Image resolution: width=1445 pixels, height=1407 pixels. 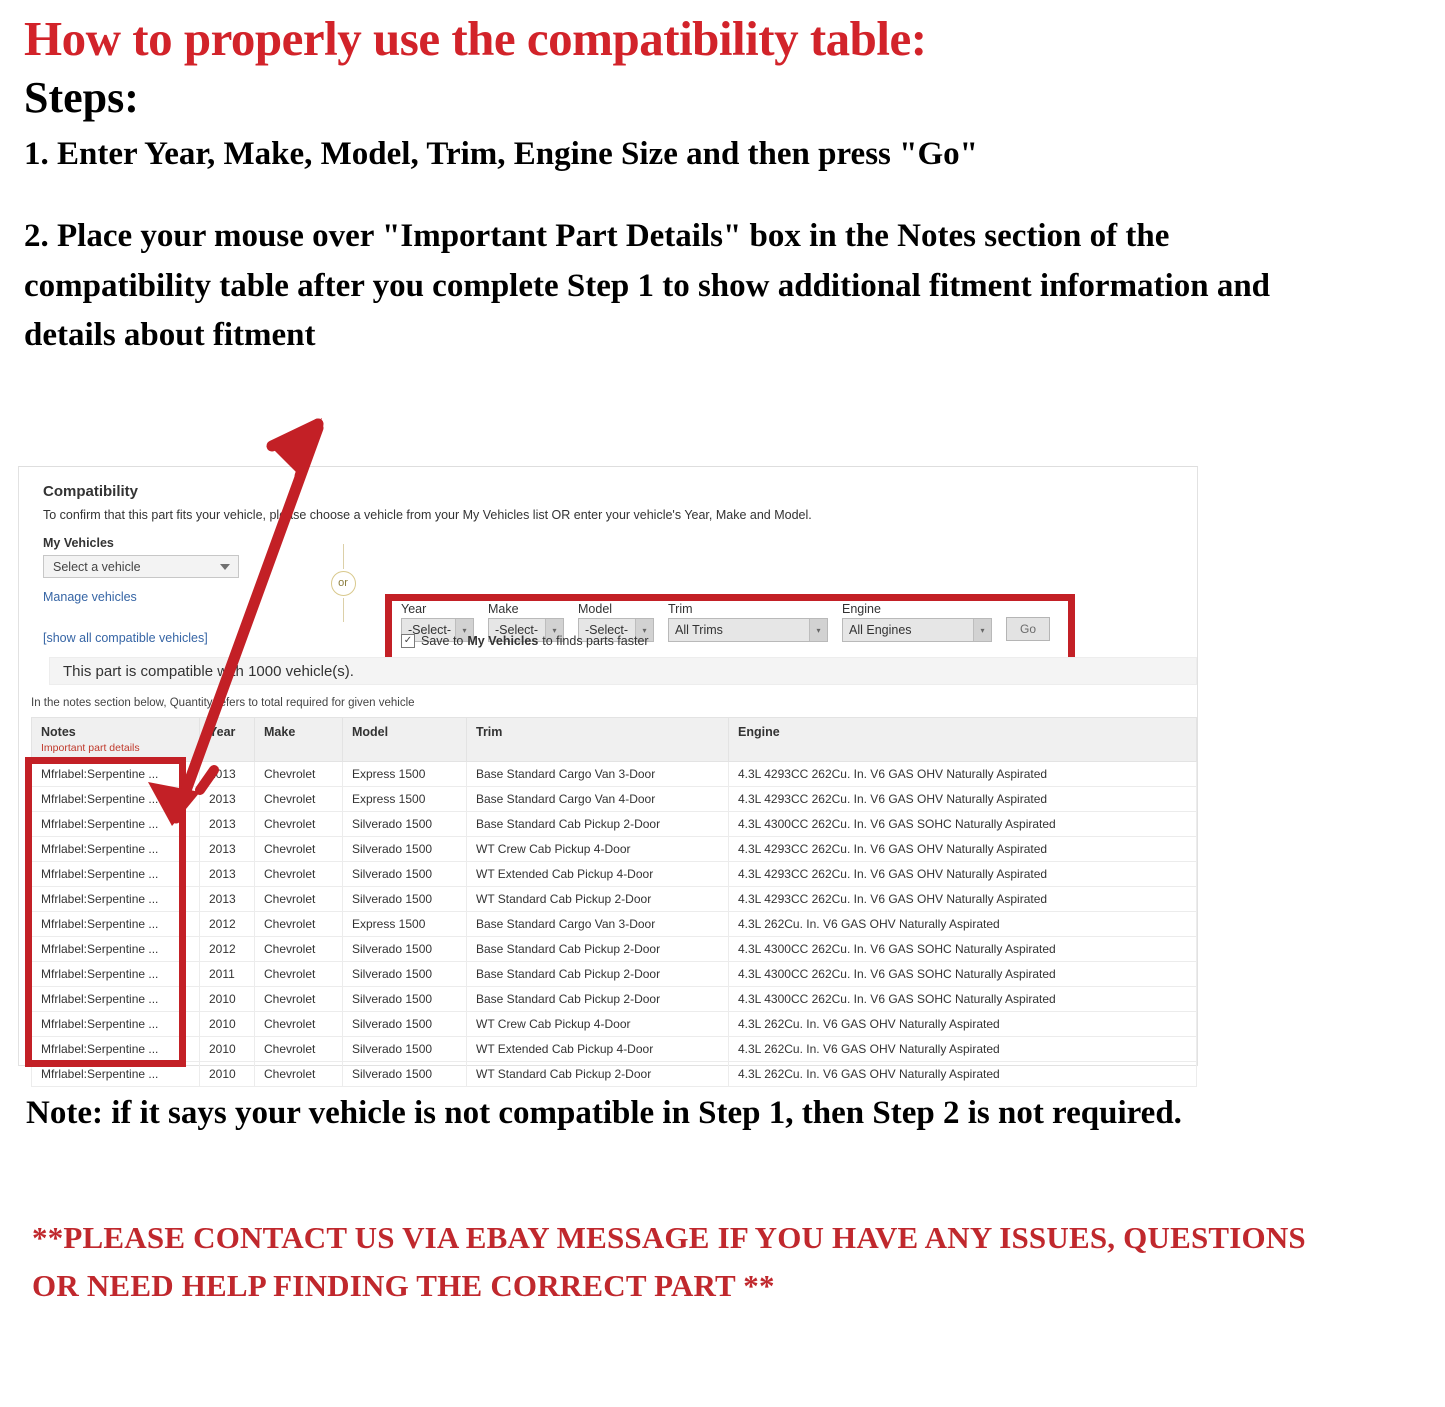 What do you see at coordinates (1028, 629) in the screenshot?
I see `go-button: Go` at bounding box center [1028, 629].